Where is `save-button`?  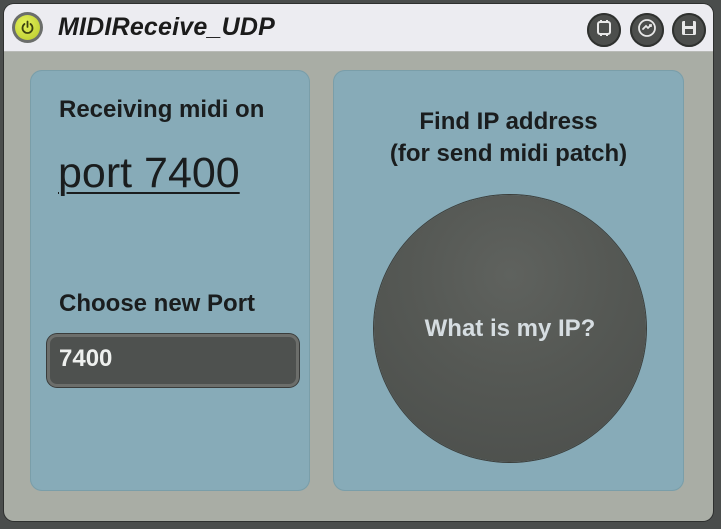
save-button is located at coordinates (689, 30).